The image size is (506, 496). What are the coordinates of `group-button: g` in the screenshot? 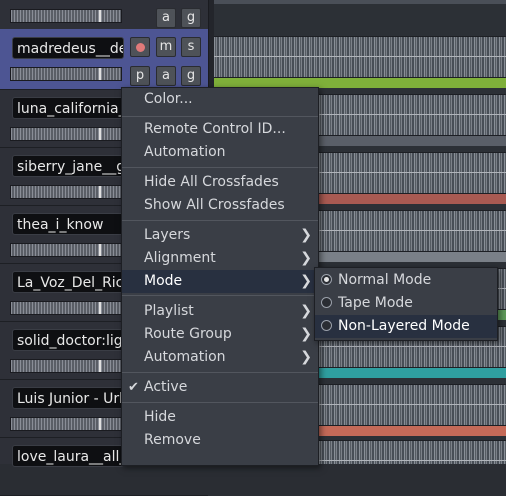 It's located at (191, 76).